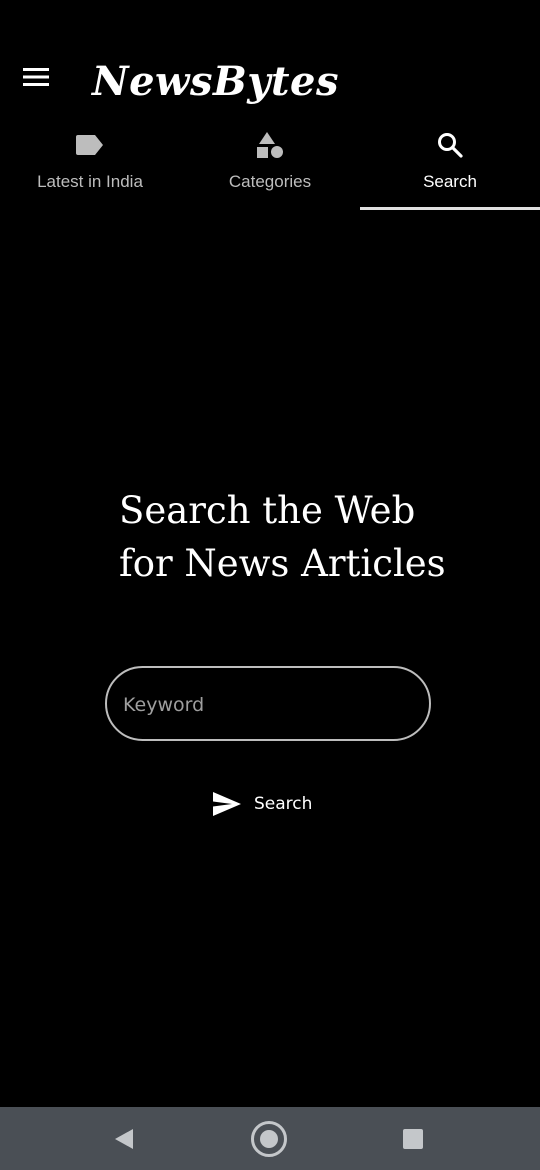 This screenshot has width=540, height=1170. Describe the element at coordinates (309, 537) in the screenshot. I see `page-headline: Search the Web for News Articles` at that location.